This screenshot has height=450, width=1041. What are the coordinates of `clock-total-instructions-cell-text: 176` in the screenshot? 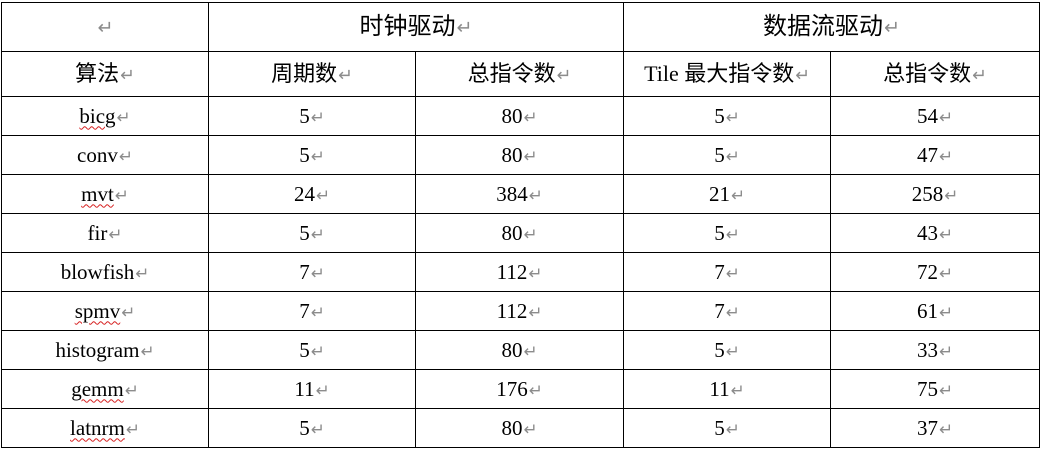 It's located at (512, 388).